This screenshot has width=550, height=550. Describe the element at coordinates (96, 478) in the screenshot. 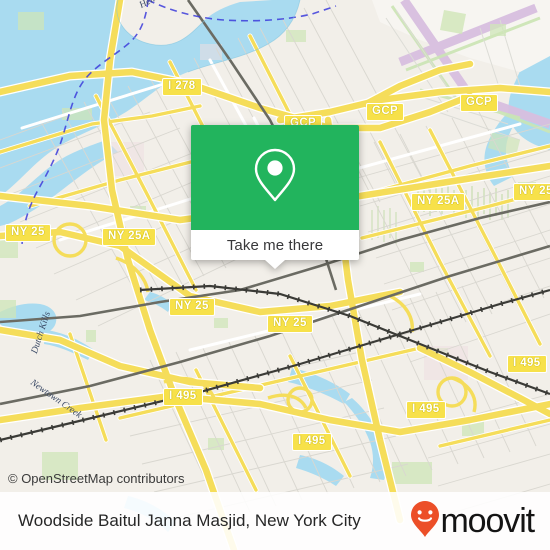

I see `map-attribution: © OpenStreetMap contributors` at that location.